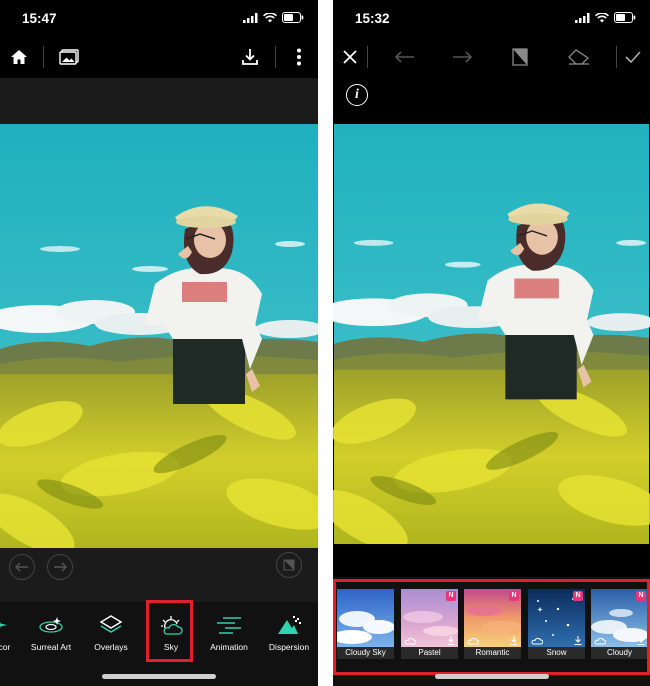 This screenshot has height=686, width=650. I want to click on info-icon: i, so click(357, 94).